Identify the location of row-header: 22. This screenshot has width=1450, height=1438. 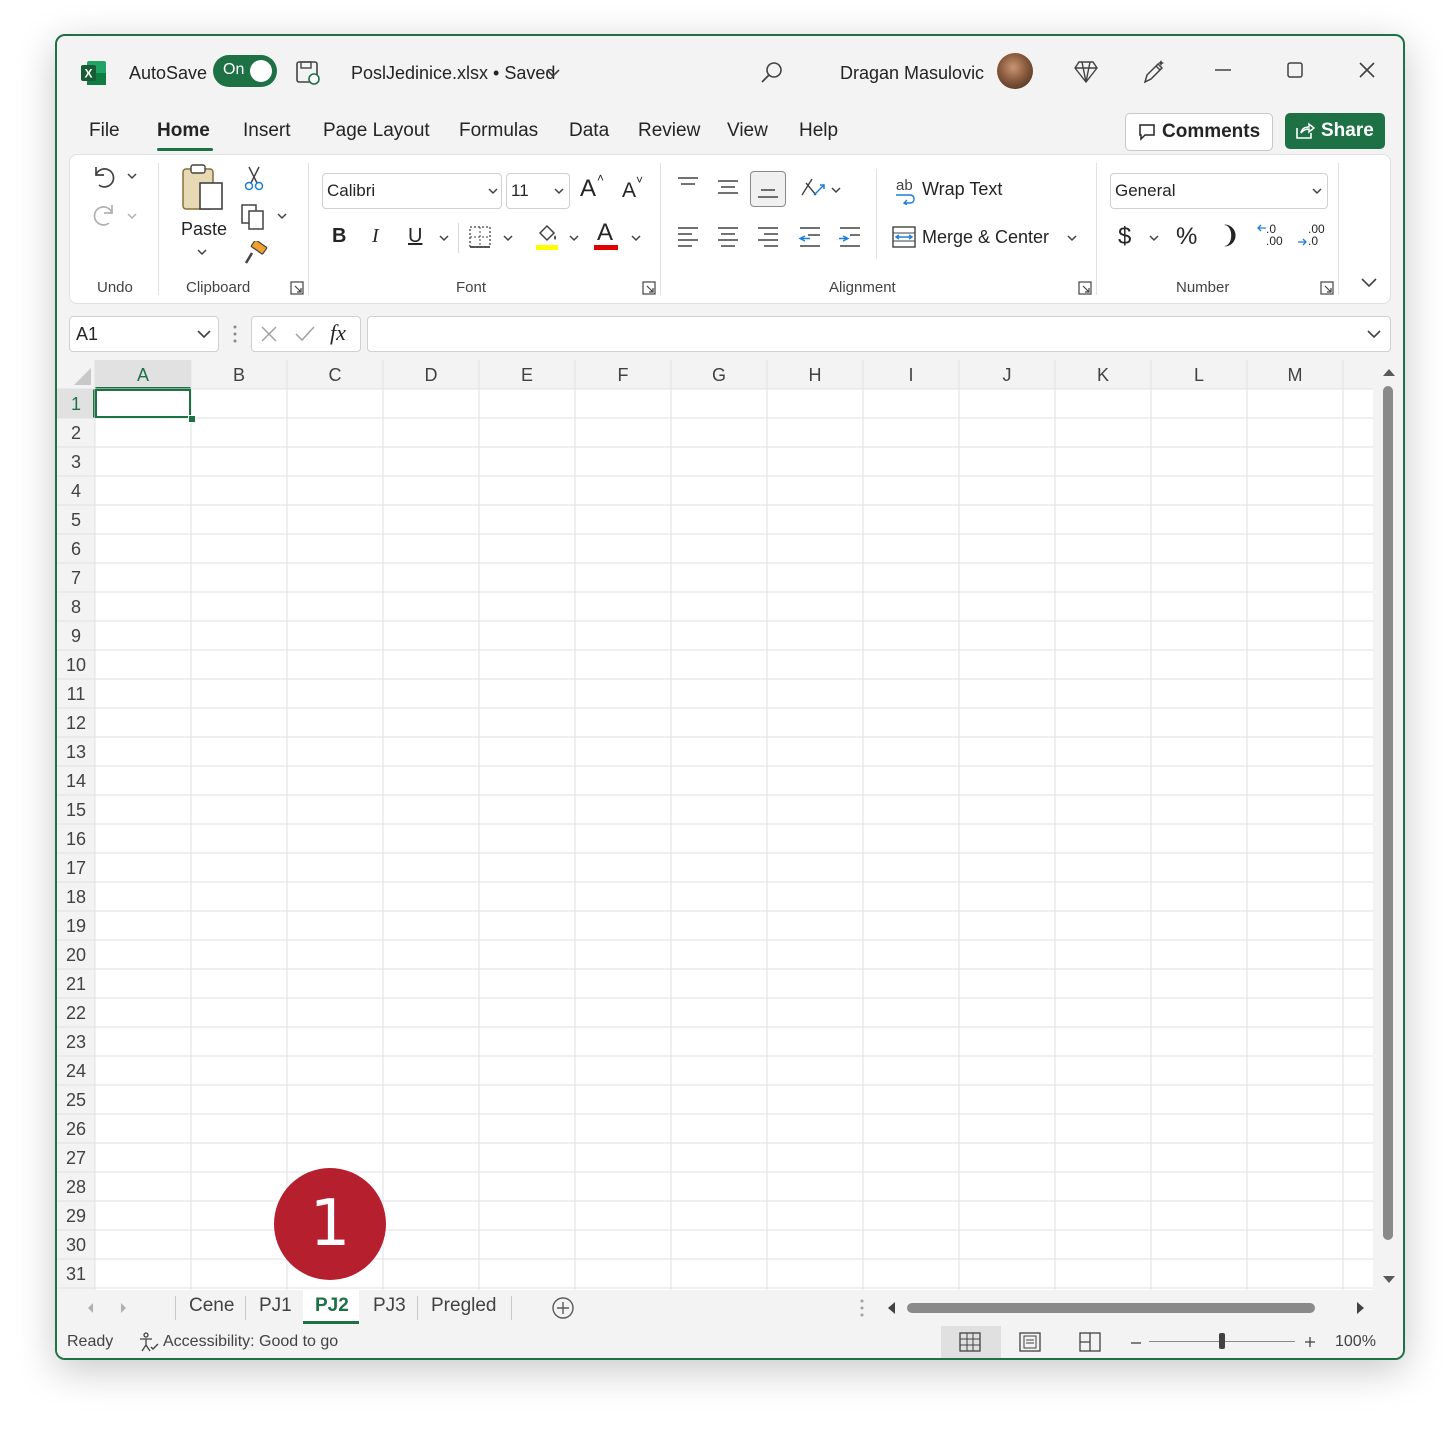
(76, 1012).